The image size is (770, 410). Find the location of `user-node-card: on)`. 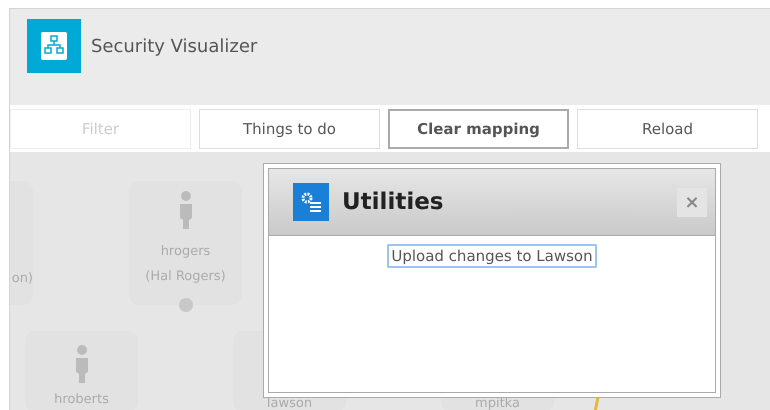

user-node-card: on) is located at coordinates (21, 243).